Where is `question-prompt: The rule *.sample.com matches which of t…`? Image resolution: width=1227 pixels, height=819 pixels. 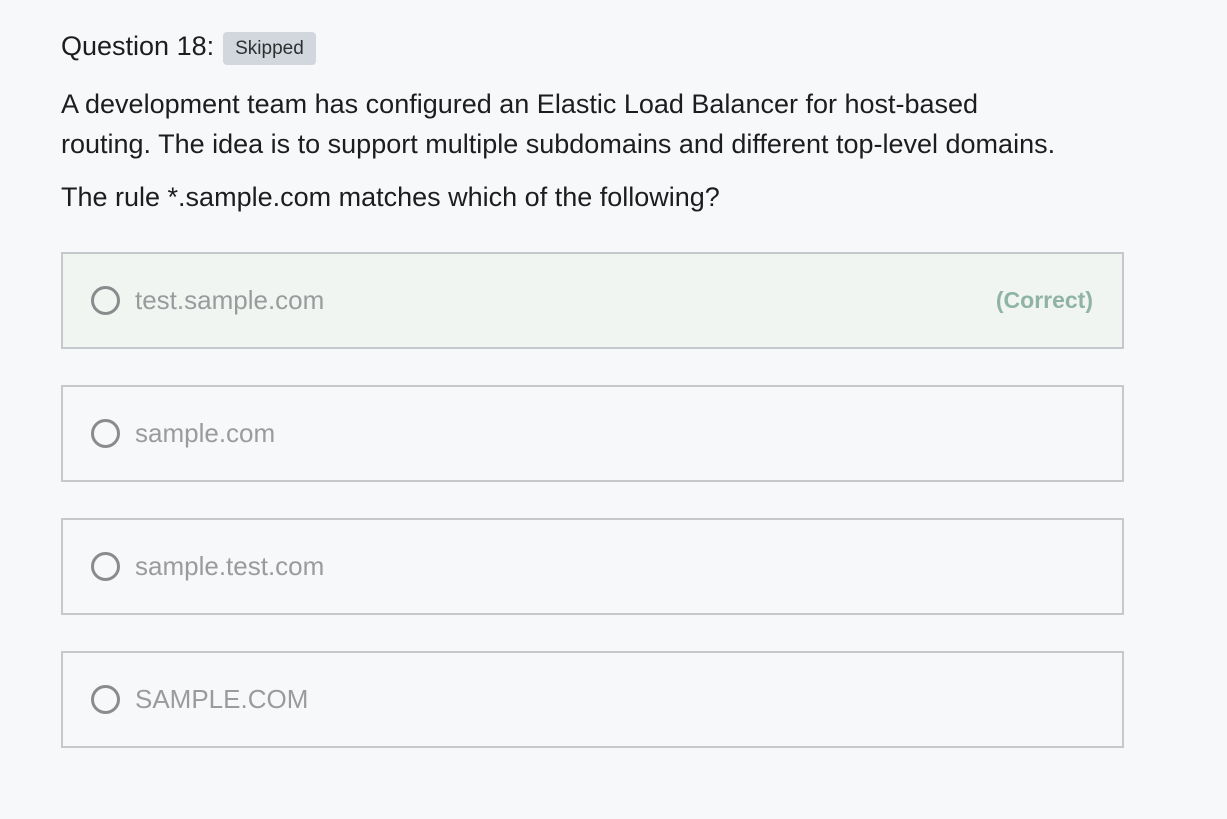 question-prompt: The rule *.sample.com matches which of t… is located at coordinates (390, 197).